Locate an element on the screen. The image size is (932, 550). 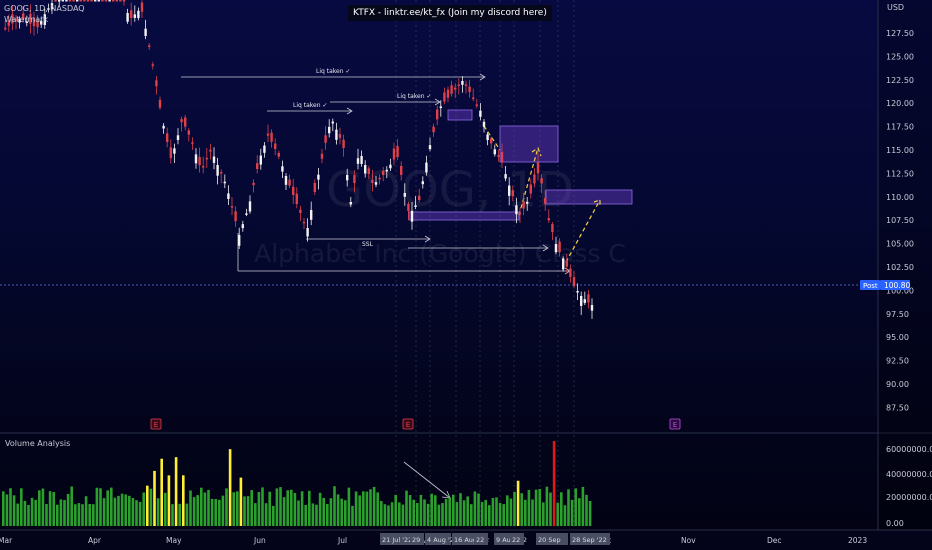
volume-tick: 60000000.00 is located at coordinates (909, 449).